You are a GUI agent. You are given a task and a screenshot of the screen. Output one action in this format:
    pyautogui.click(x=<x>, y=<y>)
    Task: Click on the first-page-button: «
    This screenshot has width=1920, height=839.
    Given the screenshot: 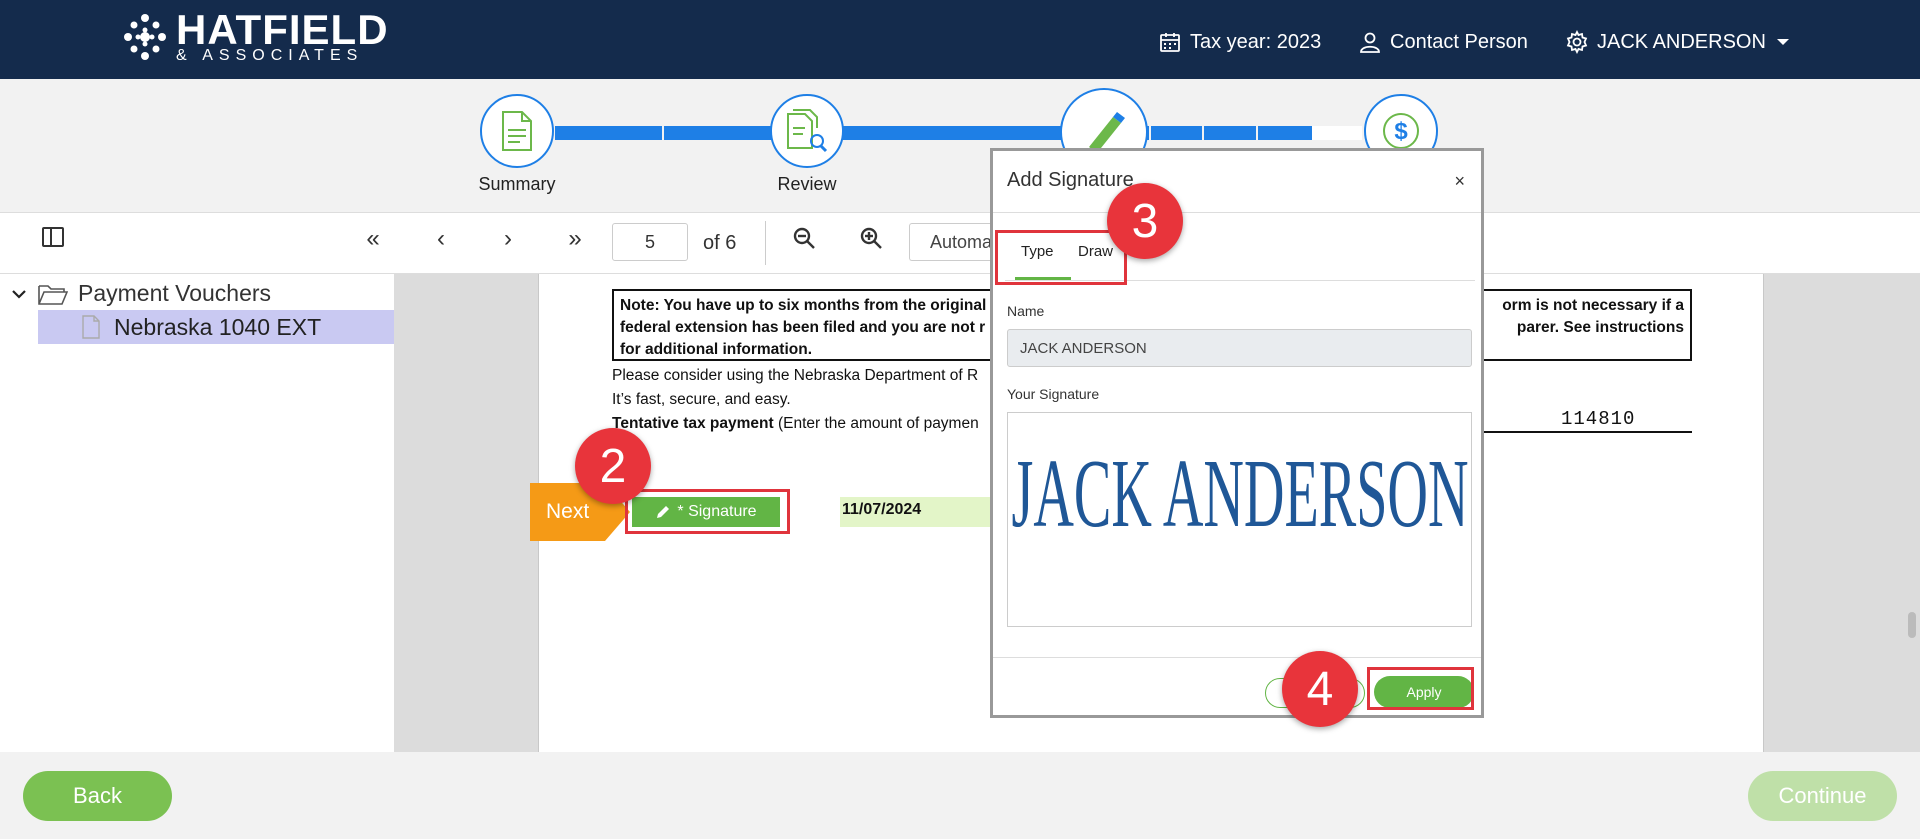 What is the action you would take?
    pyautogui.click(x=373, y=239)
    